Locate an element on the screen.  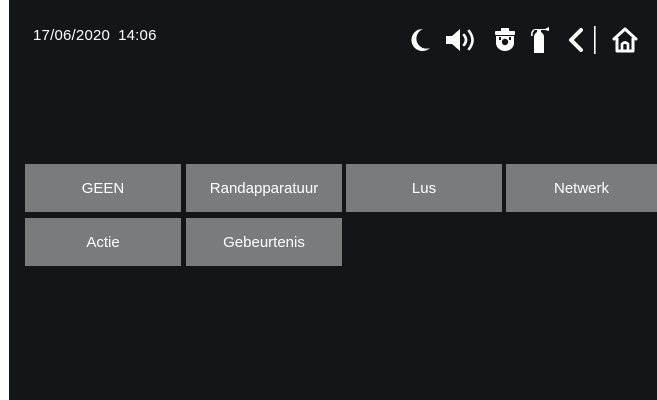
top-toolbar is located at coordinates (333, 40).